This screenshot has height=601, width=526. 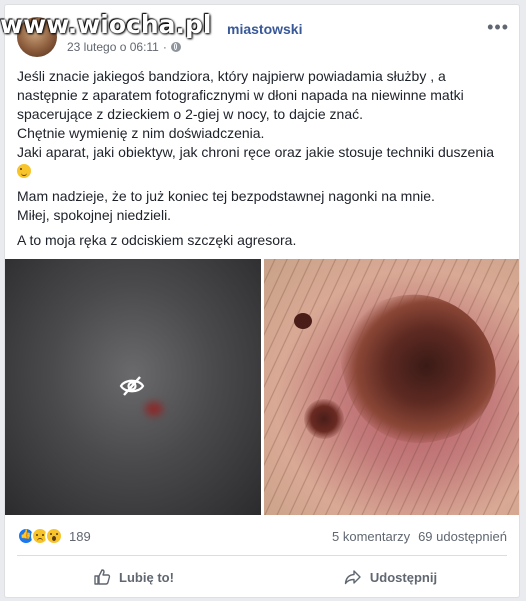 I want to click on like-label: Lubię to!, so click(x=146, y=577).